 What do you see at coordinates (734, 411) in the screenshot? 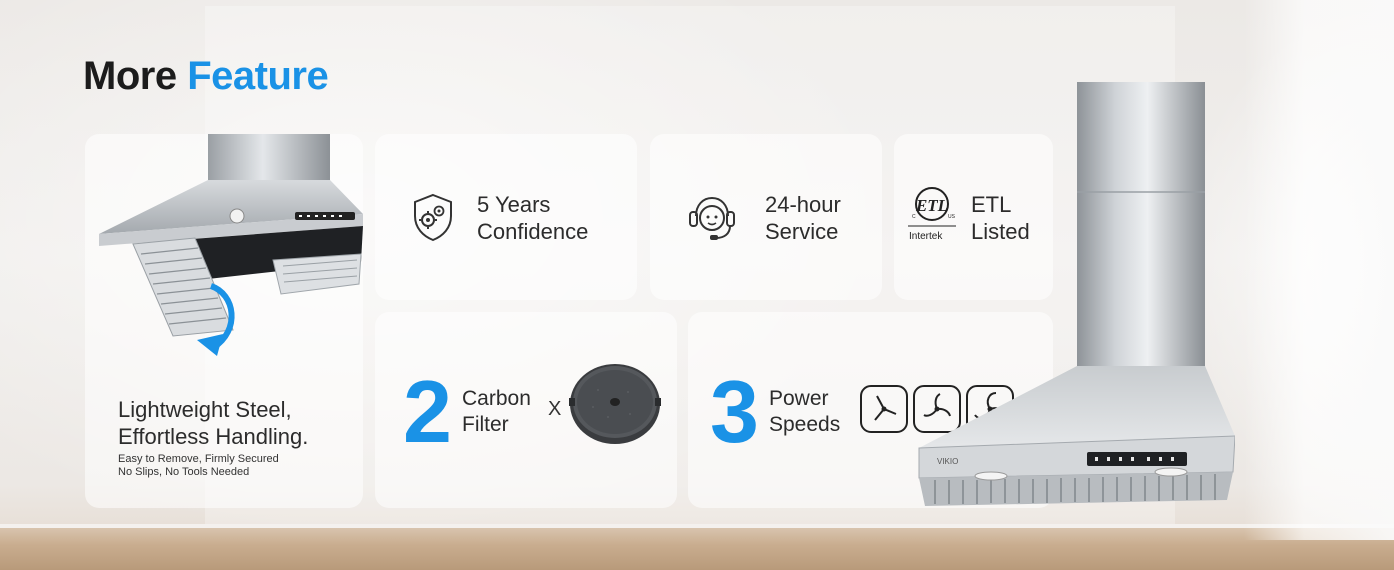
I see `speed-count: 3` at bounding box center [734, 411].